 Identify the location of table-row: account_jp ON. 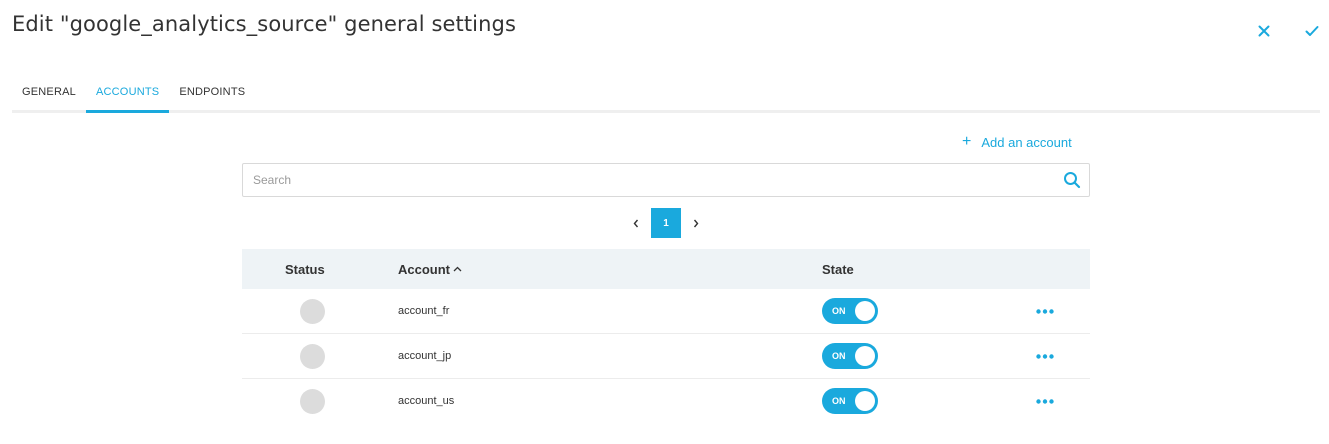
(666, 356).